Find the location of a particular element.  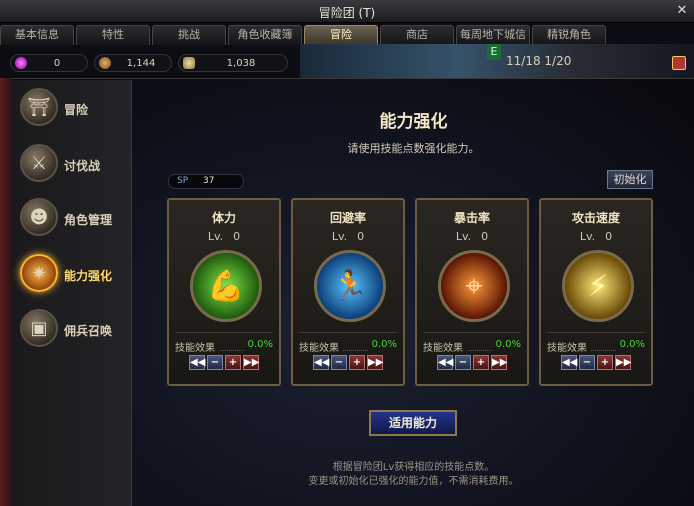

tab-character-collection: 角色收藏簿 is located at coordinates (265, 35).